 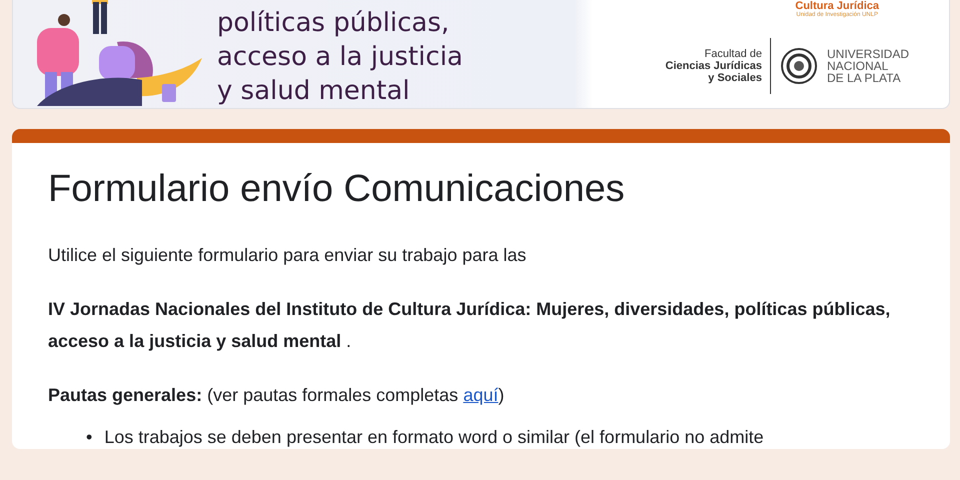 What do you see at coordinates (733, 54) in the screenshot?
I see `faculty-name-line: Facultad de` at bounding box center [733, 54].